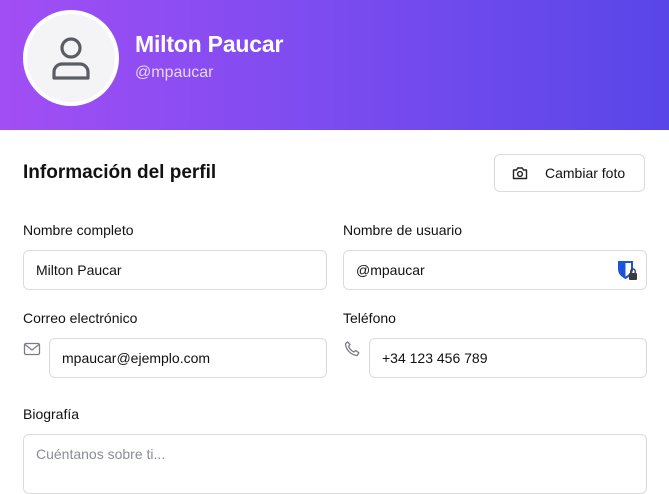  Describe the element at coordinates (175, 270) in the screenshot. I see `full-name-input: Milton Paucar` at that location.